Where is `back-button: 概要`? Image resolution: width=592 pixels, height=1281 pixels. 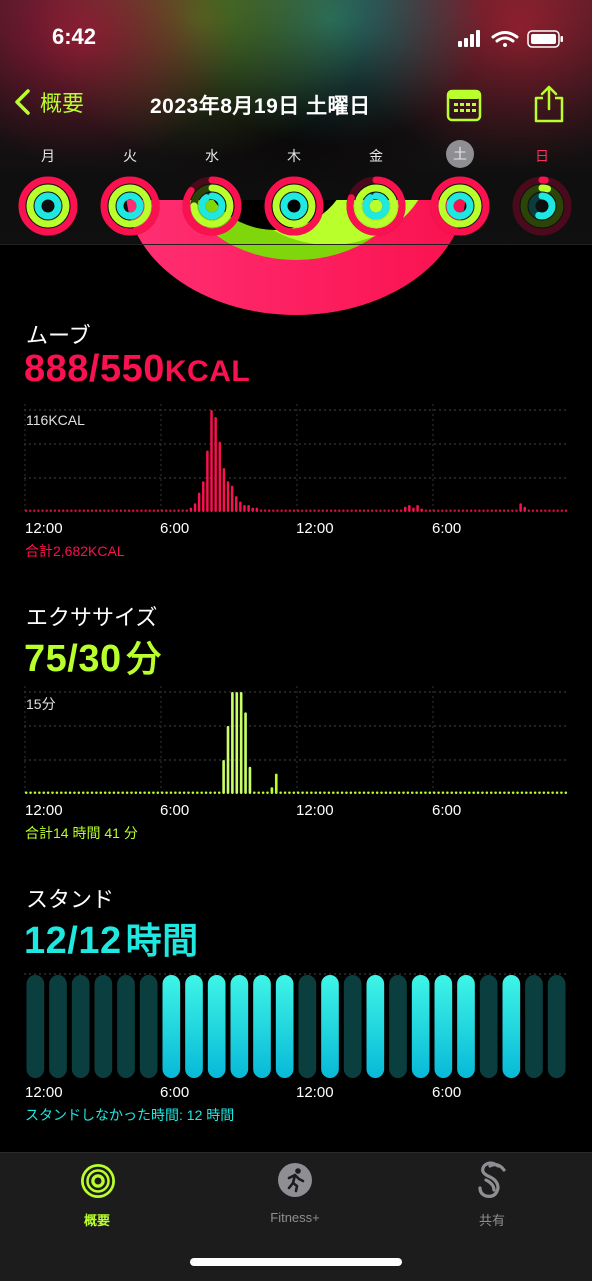
back-button: 概要 is located at coordinates (48, 102).